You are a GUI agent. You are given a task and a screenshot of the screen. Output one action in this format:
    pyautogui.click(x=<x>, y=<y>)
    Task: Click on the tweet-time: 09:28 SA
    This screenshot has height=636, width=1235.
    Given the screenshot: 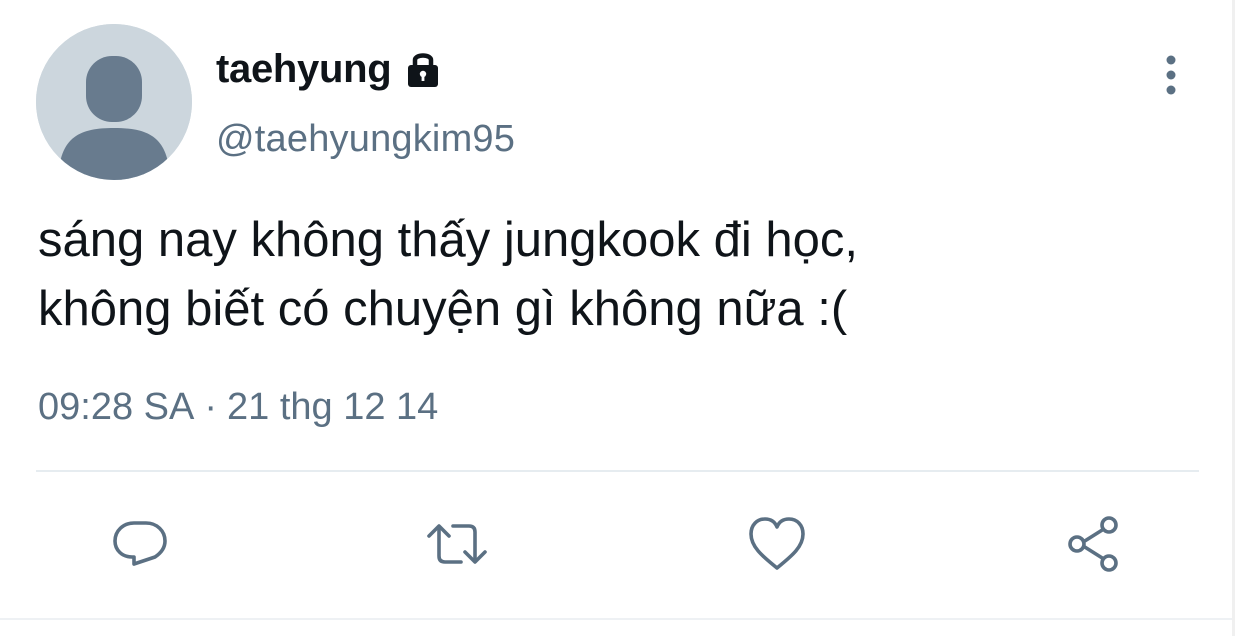 What is the action you would take?
    pyautogui.click(x=116, y=407)
    